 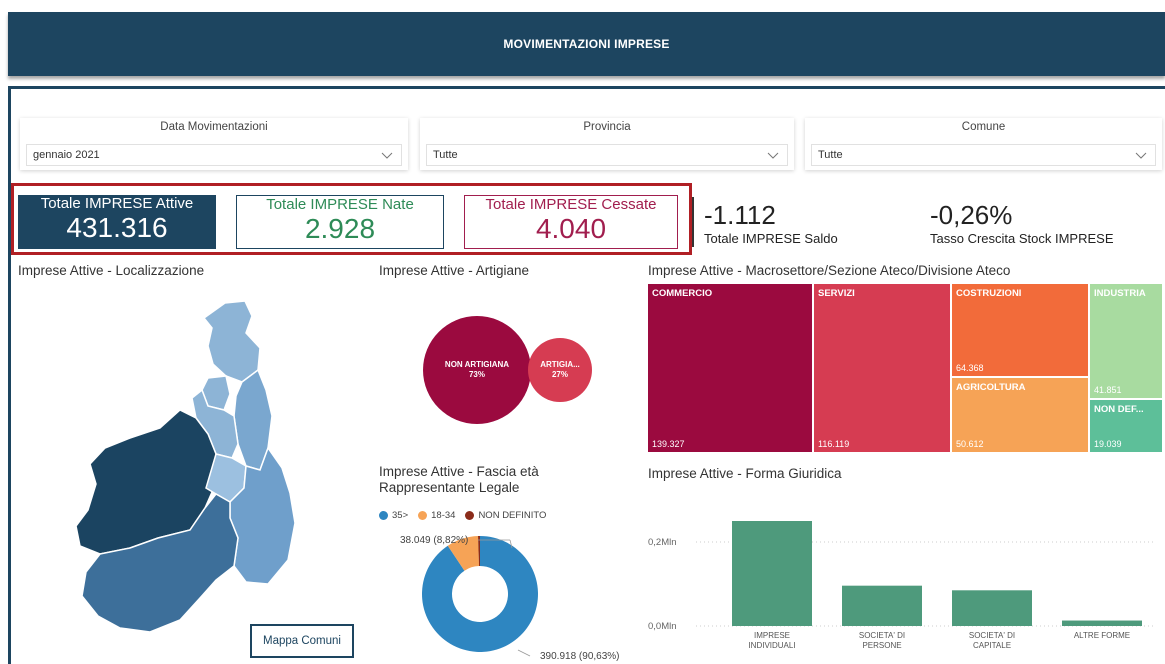 What do you see at coordinates (730, 368) in the screenshot?
I see `treemap-cell-commercio: COMMERCIO 139.327` at bounding box center [730, 368].